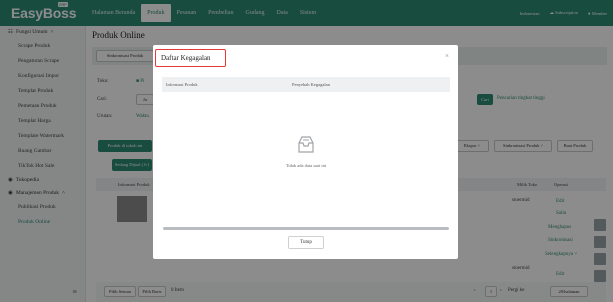 Image resolution: width=613 pixels, height=302 pixels. Describe the element at coordinates (306, 242) in the screenshot. I see `close-button: Tutup` at that location.